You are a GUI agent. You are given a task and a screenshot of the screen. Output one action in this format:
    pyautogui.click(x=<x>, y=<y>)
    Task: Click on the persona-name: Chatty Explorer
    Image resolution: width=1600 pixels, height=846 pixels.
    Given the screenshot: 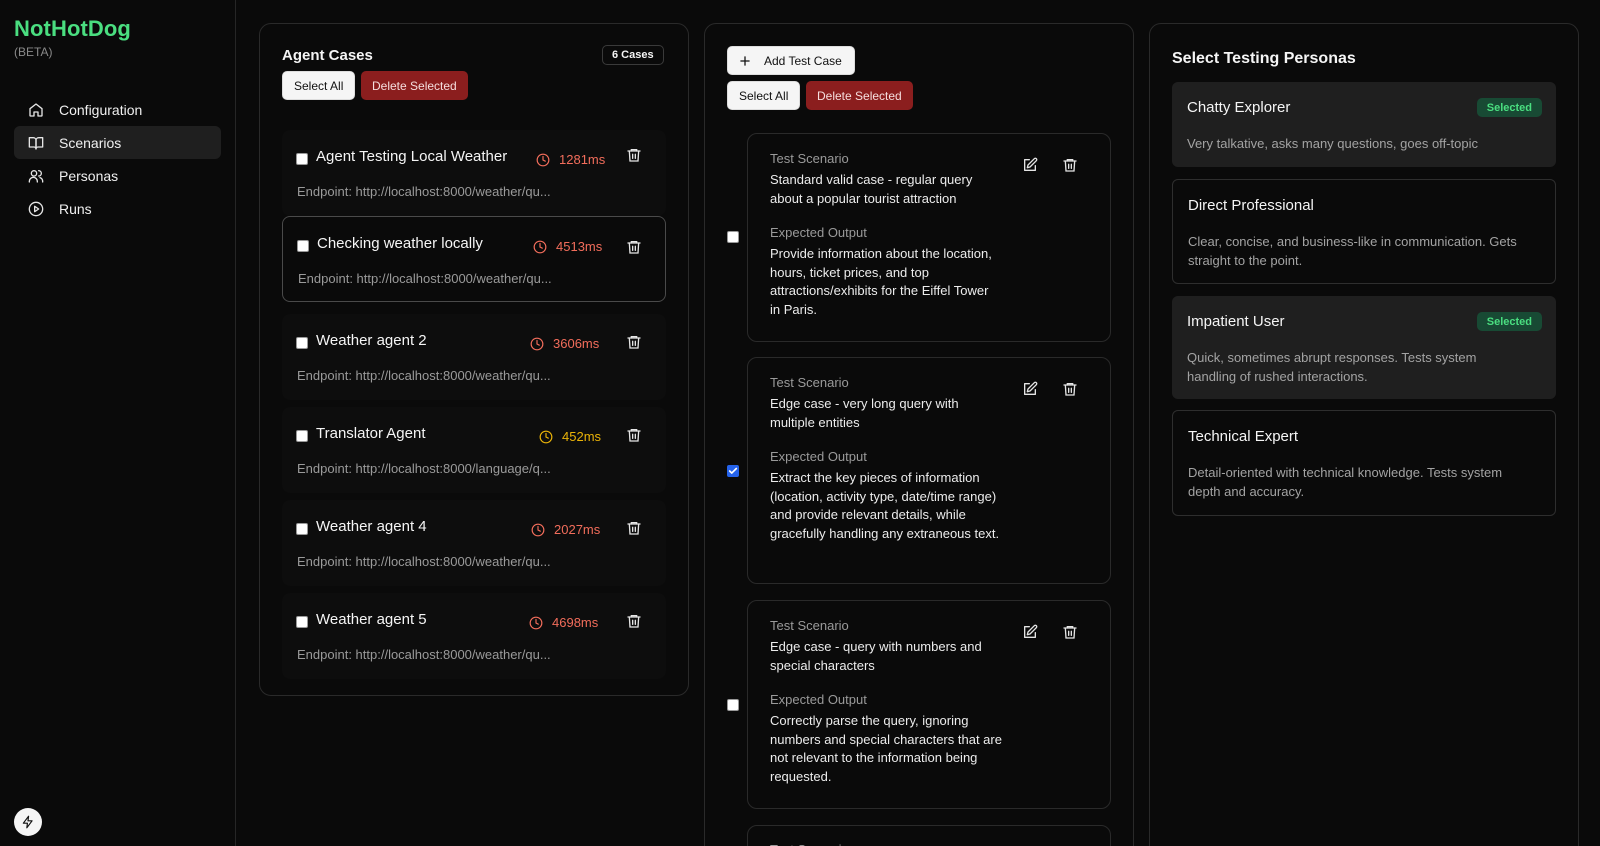 What is the action you would take?
    pyautogui.click(x=1239, y=107)
    